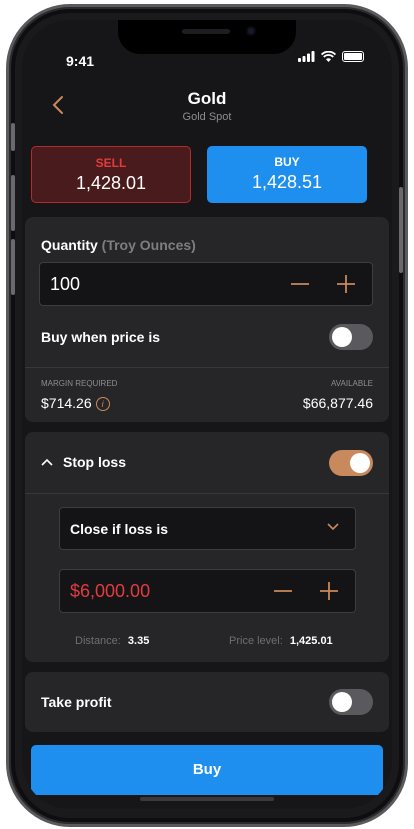  What do you see at coordinates (207, 528) in the screenshot?
I see `stop-loss-mode-select: Close if loss is` at bounding box center [207, 528].